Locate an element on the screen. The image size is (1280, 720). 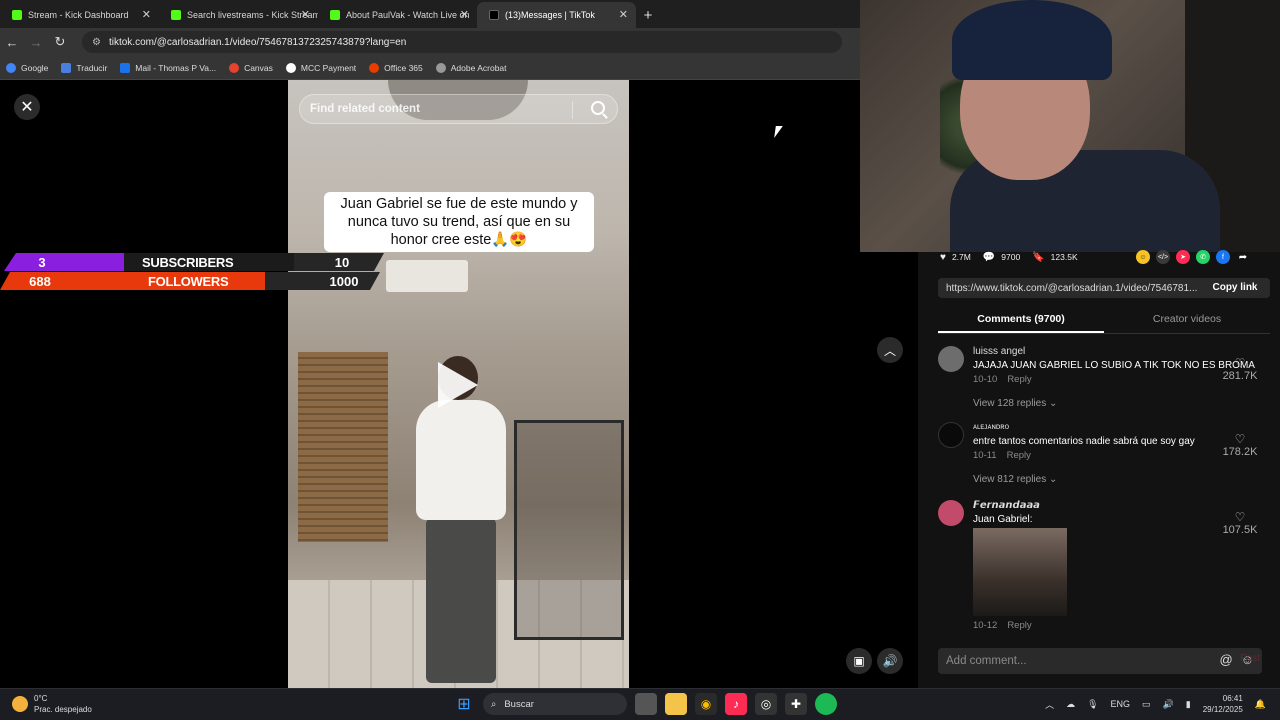
game-controller-icon: ✚ is located at coordinates (796, 704).